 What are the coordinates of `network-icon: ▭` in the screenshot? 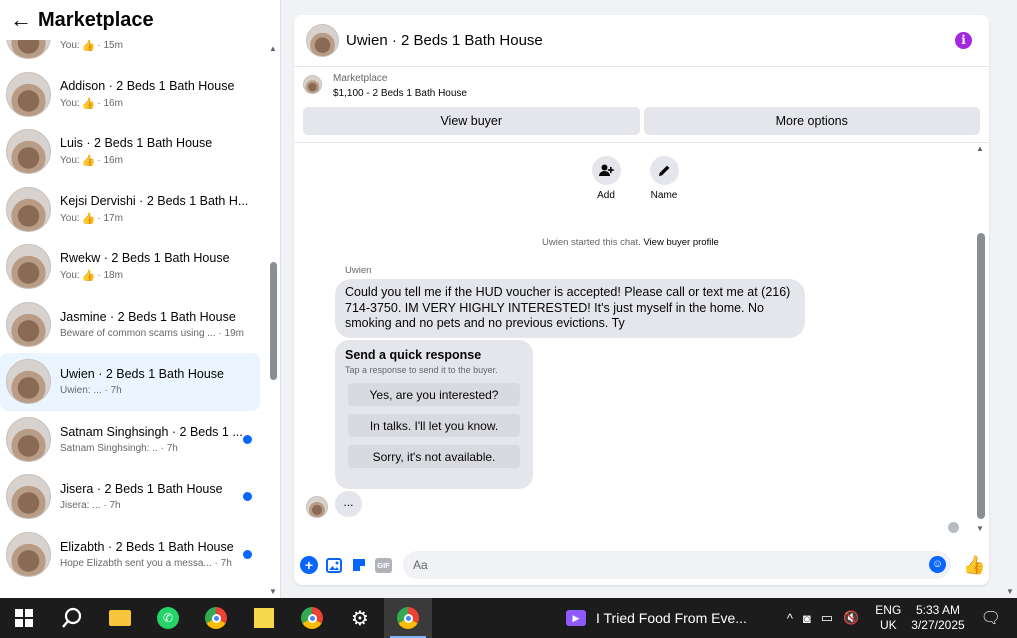 It's located at (827, 618).